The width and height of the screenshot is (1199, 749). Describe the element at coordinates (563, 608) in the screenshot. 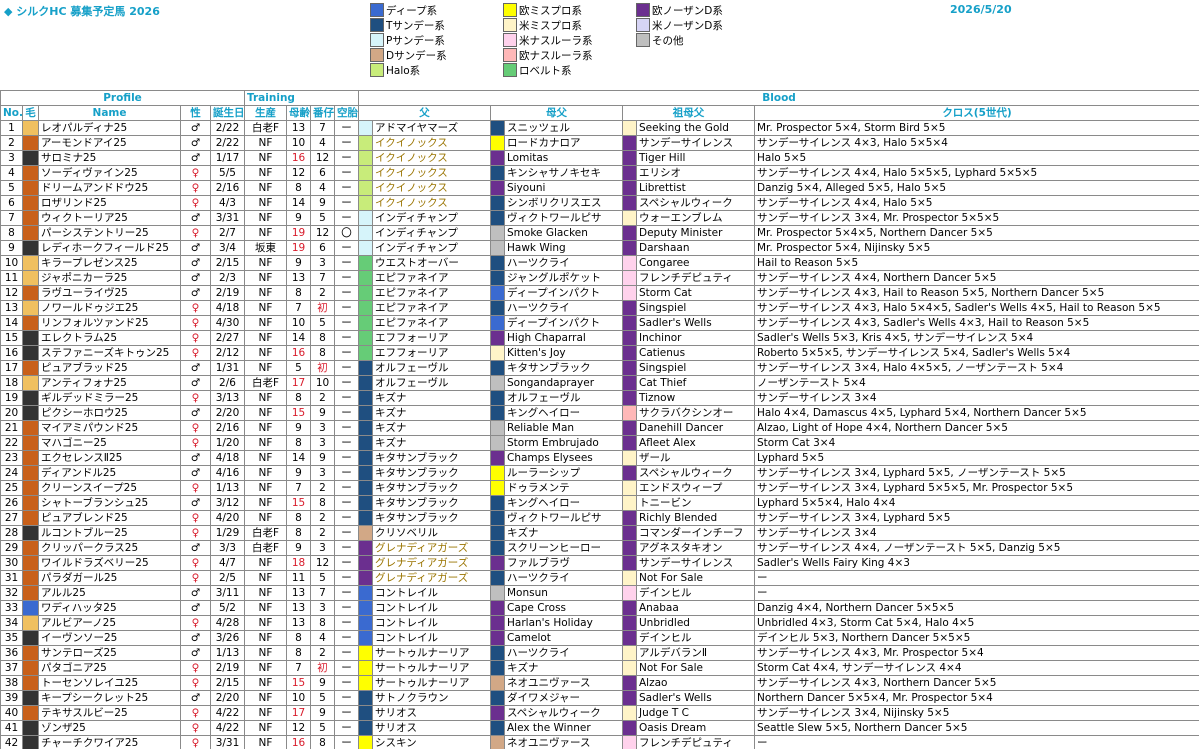

I see `dam-sire-name: Cape Cross` at that location.